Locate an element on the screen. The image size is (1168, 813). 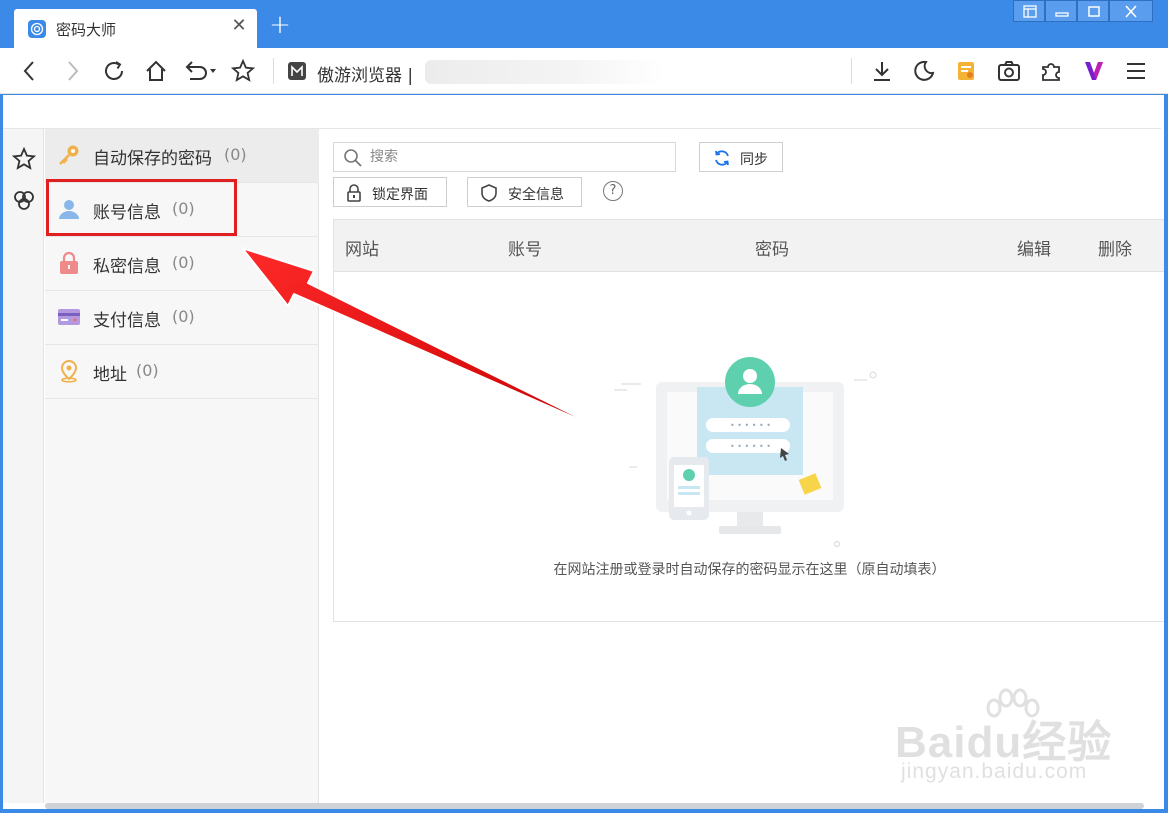
forward-button is located at coordinates (72, 71).